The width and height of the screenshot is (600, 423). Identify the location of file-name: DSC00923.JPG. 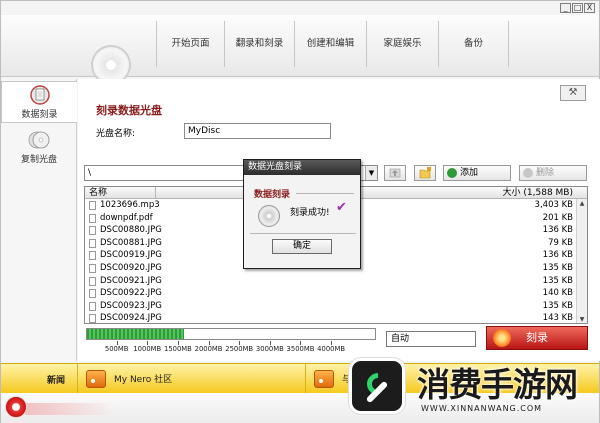
(131, 305).